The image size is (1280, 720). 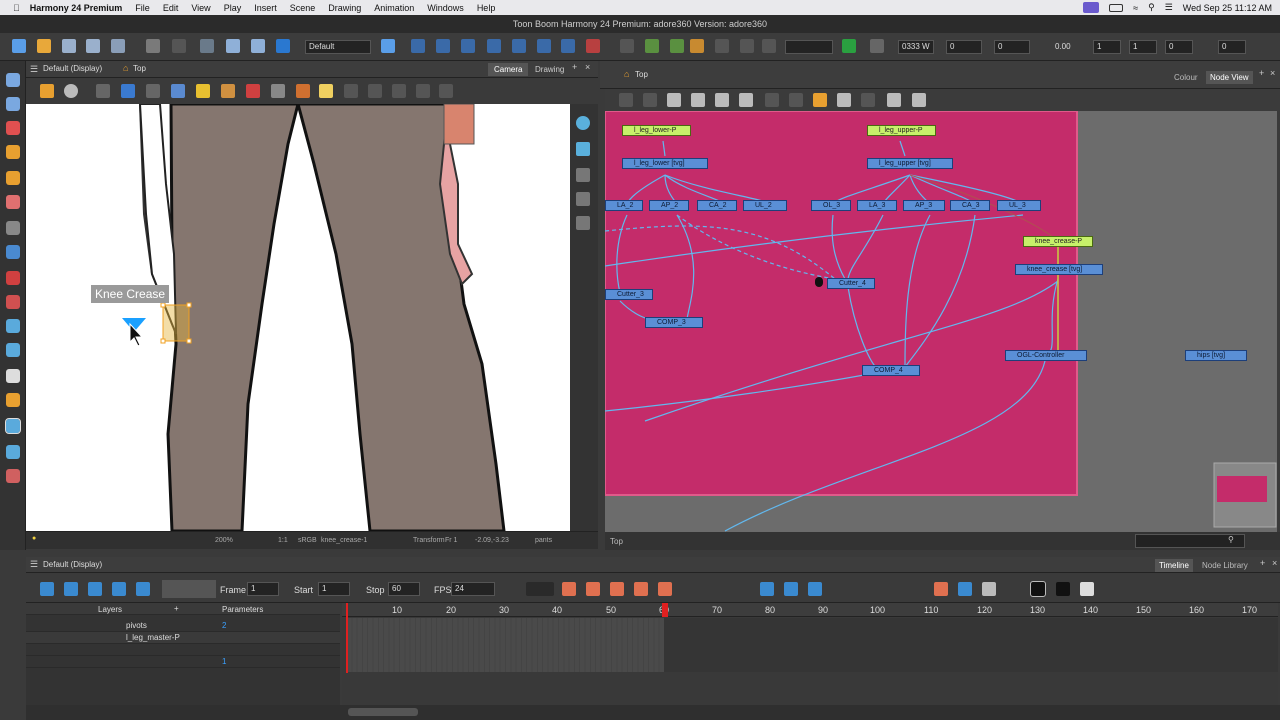 What do you see at coordinates (224, 540) in the screenshot?
I see `zoom-value: 200%` at bounding box center [224, 540].